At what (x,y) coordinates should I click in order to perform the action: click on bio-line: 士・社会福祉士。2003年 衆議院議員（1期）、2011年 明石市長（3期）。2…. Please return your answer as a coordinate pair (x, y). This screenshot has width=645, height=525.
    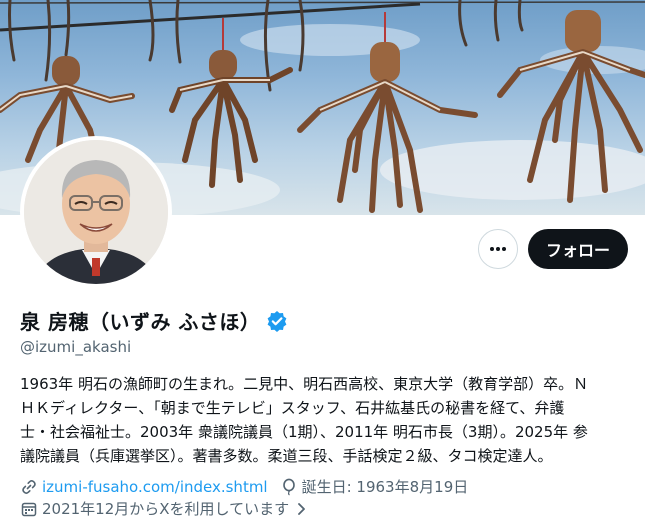
    Looking at the image, I should click on (304, 432).